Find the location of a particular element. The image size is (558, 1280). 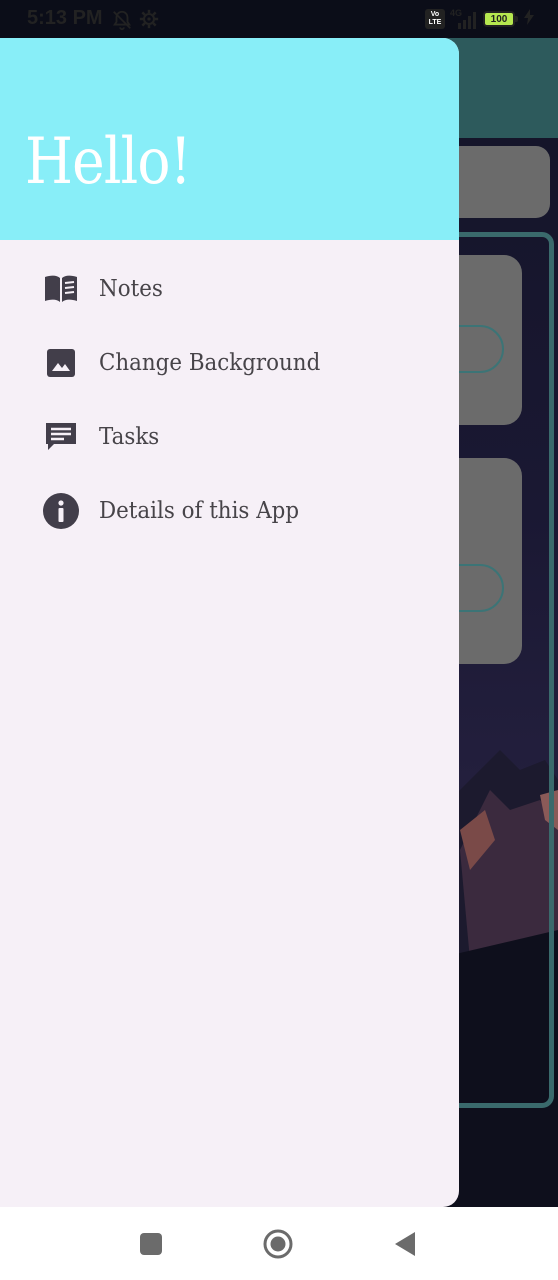

battery-level: 100 is located at coordinates (499, 19).